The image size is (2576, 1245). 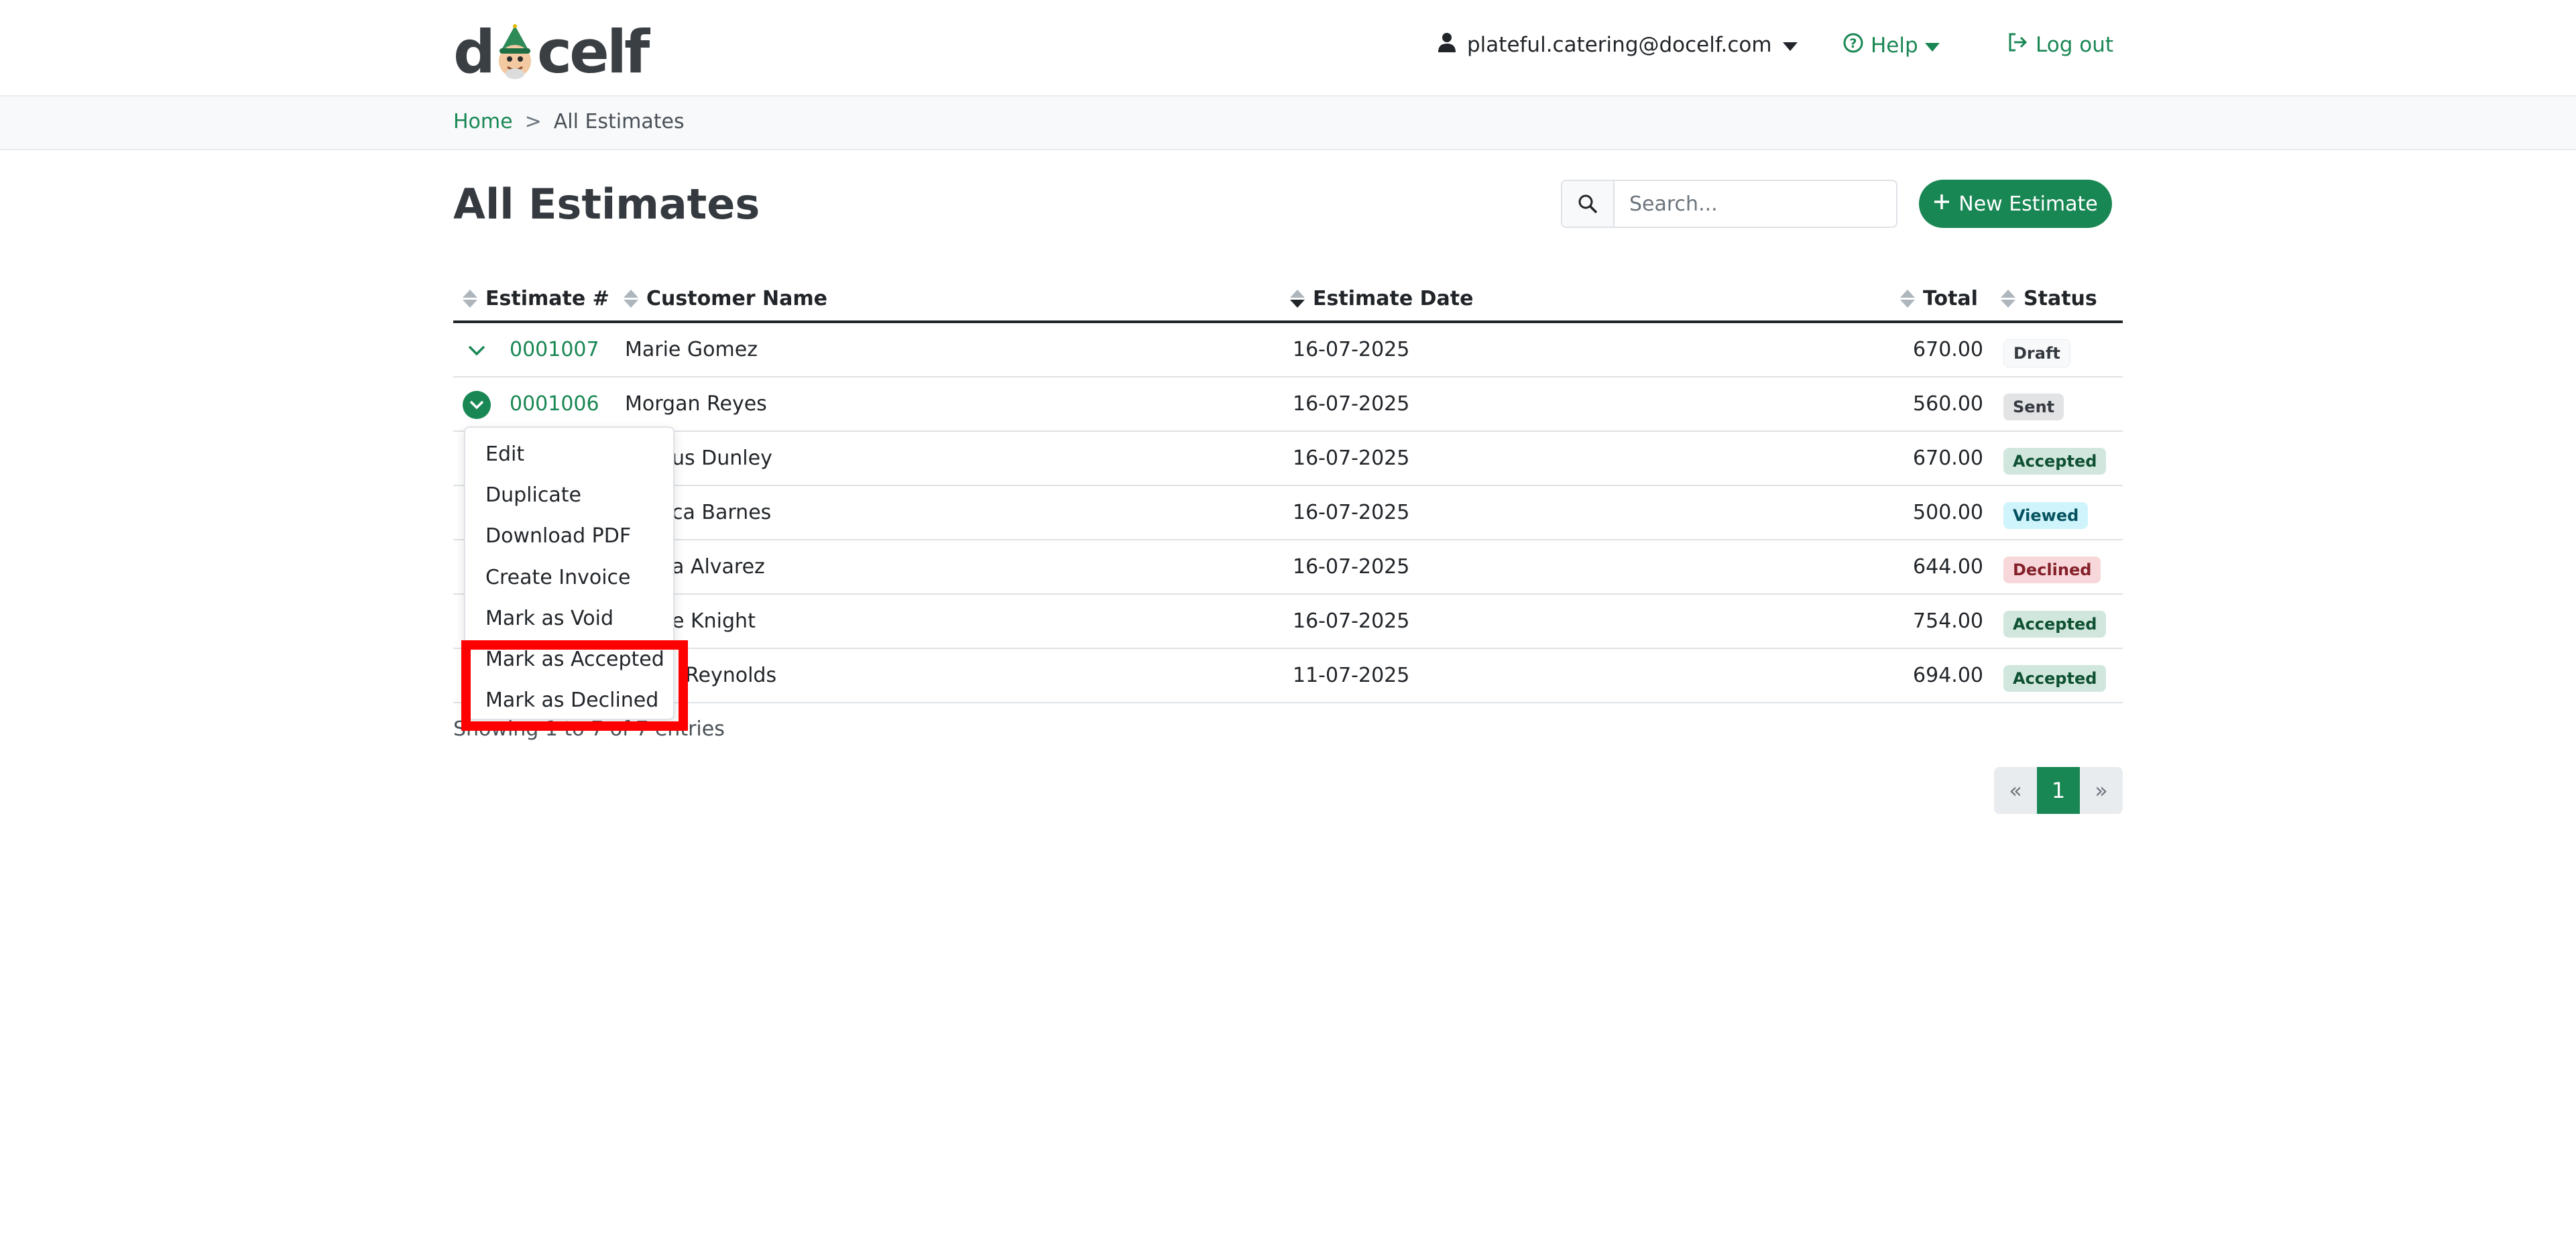 I want to click on new-estimate-button: New Estimate, so click(x=2015, y=204).